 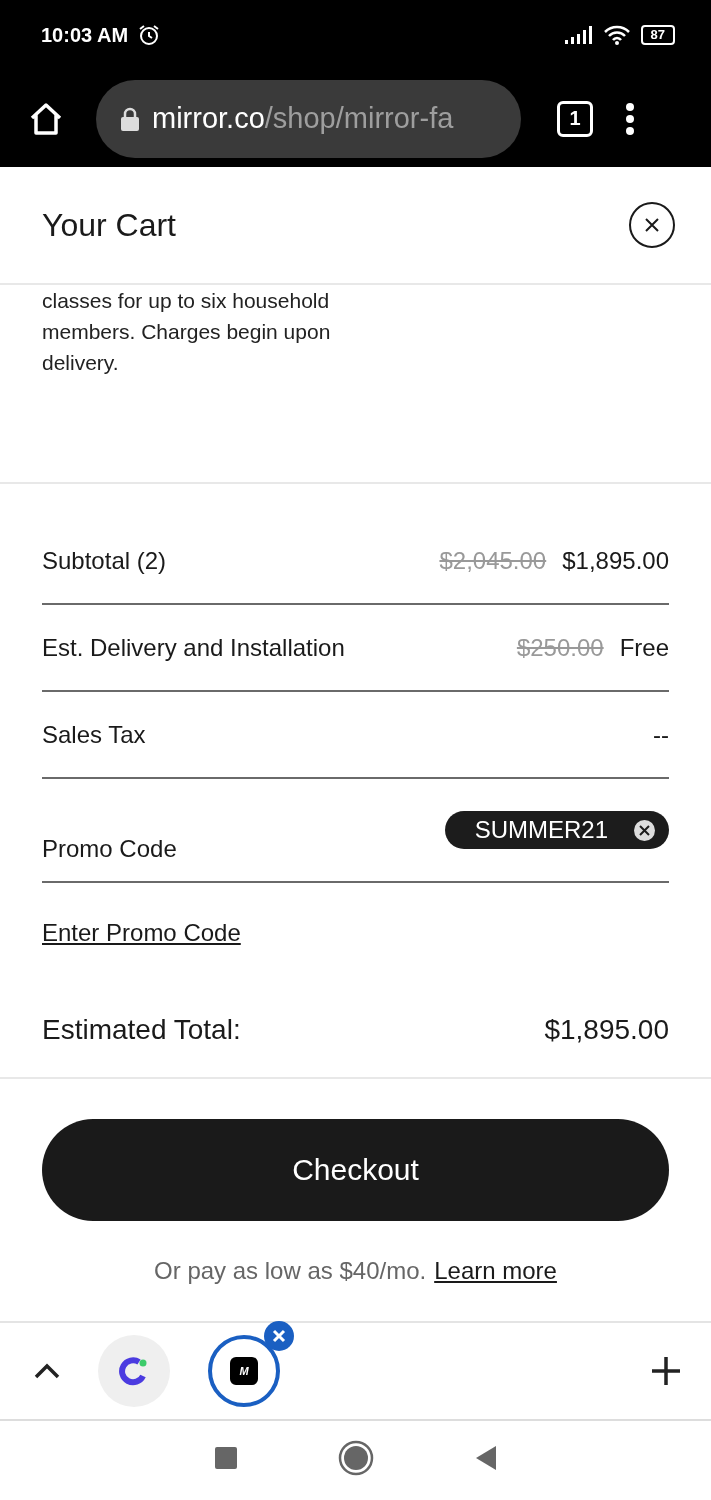 What do you see at coordinates (615, 560) in the screenshot?
I see `summary-value: $1,895.00` at bounding box center [615, 560].